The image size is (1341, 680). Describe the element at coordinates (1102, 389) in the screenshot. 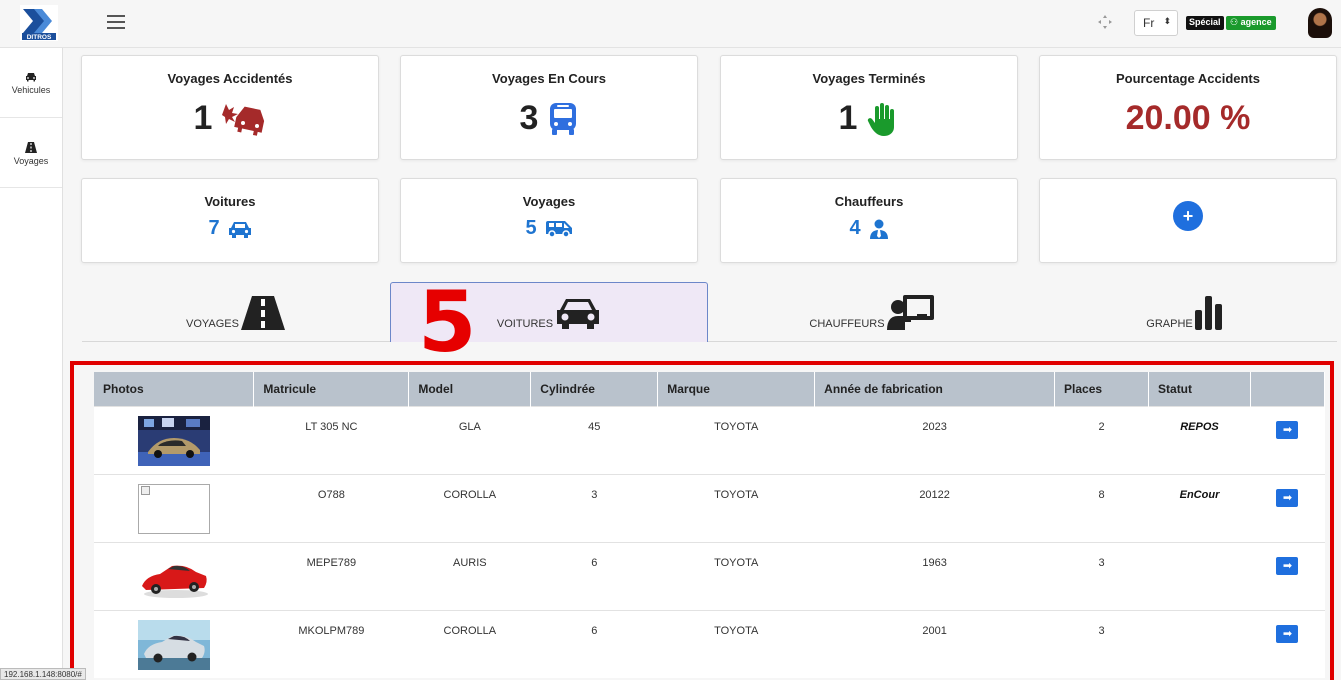

I see `column-header: Places` at that location.